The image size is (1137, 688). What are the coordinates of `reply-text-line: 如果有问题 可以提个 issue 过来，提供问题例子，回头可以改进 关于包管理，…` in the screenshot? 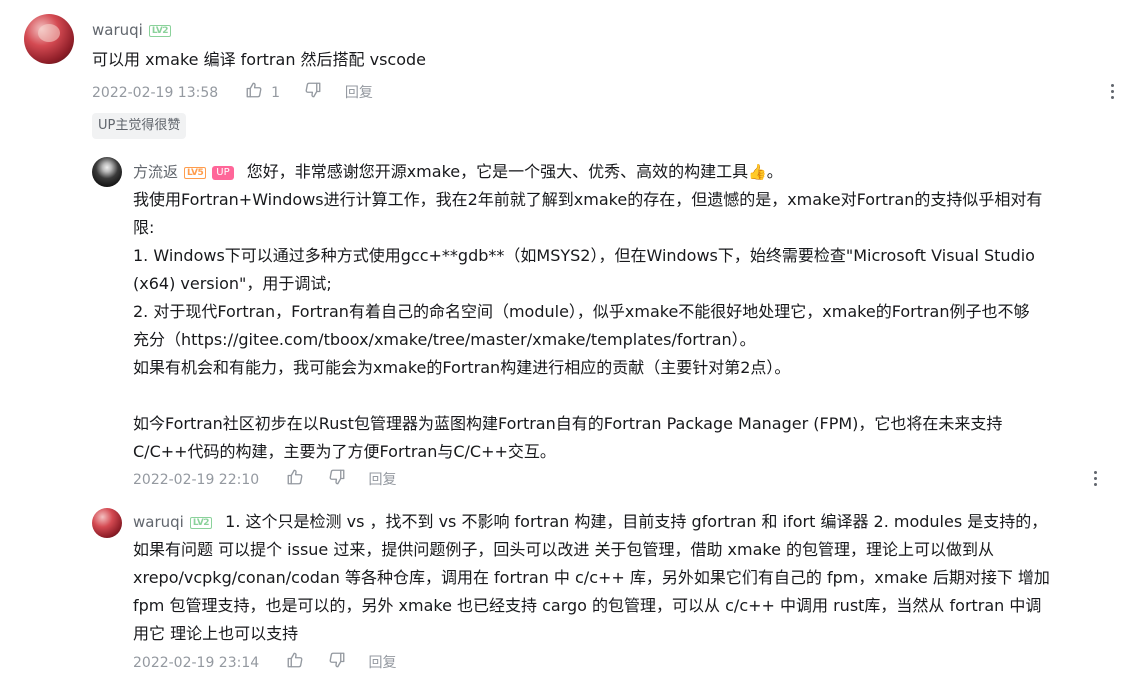 It's located at (564, 549).